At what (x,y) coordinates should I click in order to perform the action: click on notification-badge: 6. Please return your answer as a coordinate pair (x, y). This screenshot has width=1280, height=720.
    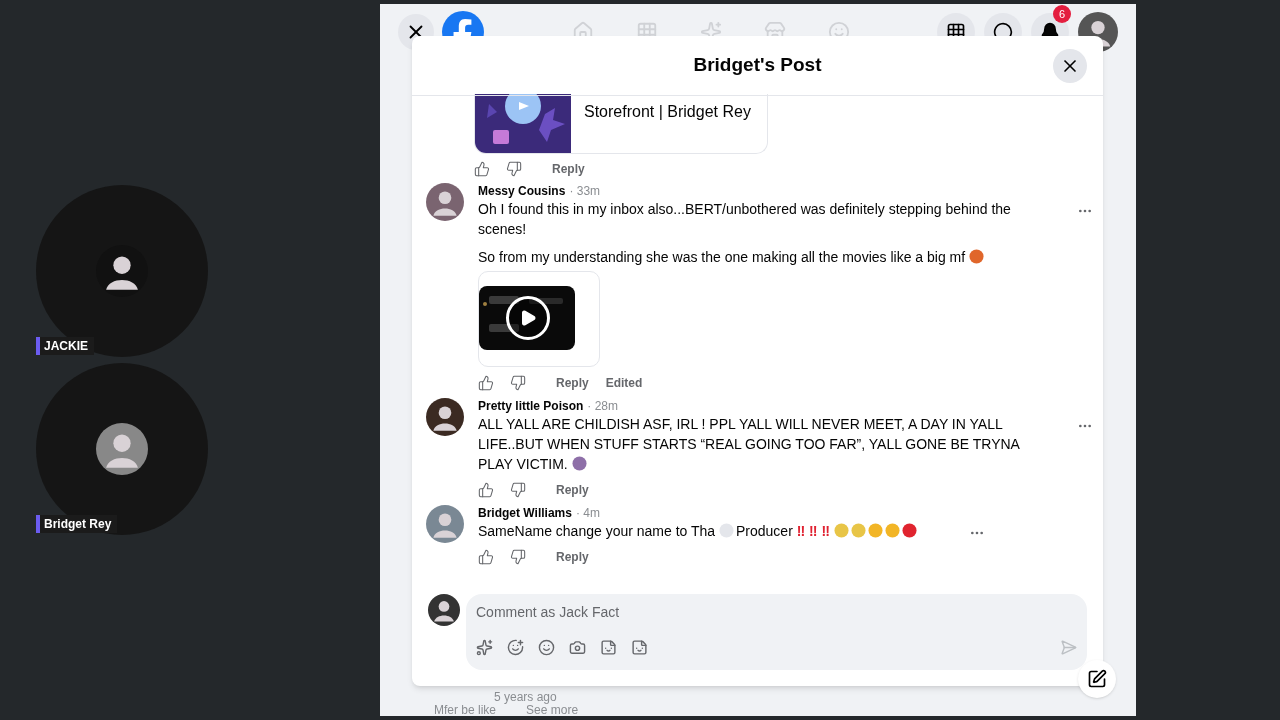
    Looking at the image, I should click on (1062, 14).